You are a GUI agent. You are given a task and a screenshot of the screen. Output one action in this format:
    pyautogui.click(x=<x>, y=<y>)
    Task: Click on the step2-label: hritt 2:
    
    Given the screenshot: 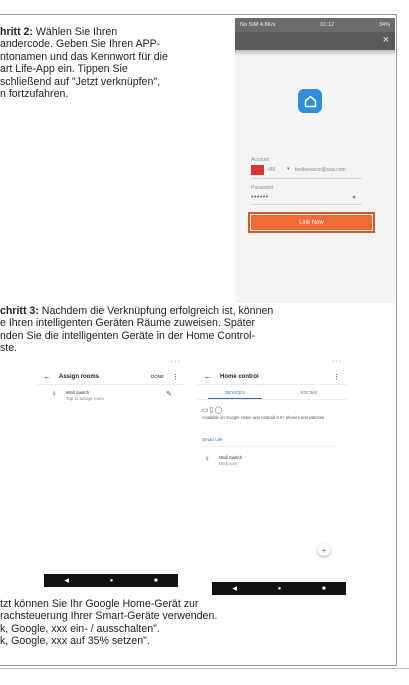 What is the action you would take?
    pyautogui.click(x=16, y=32)
    